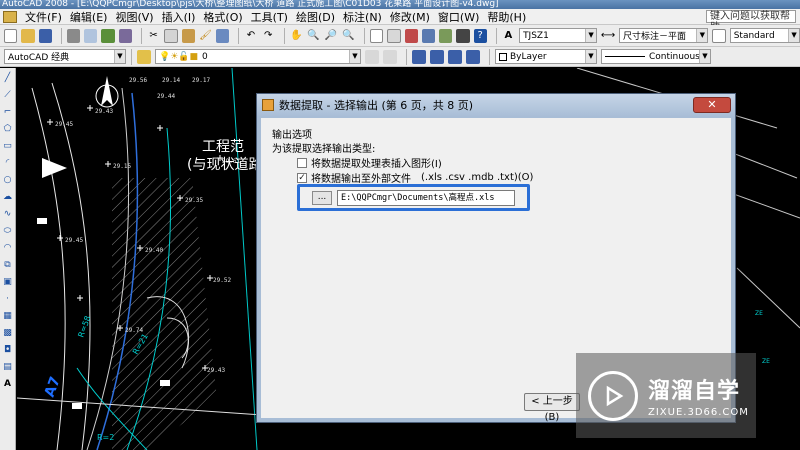  What do you see at coordinates (179, 17) in the screenshot?
I see `menu-insert: 插入(I)` at bounding box center [179, 17].